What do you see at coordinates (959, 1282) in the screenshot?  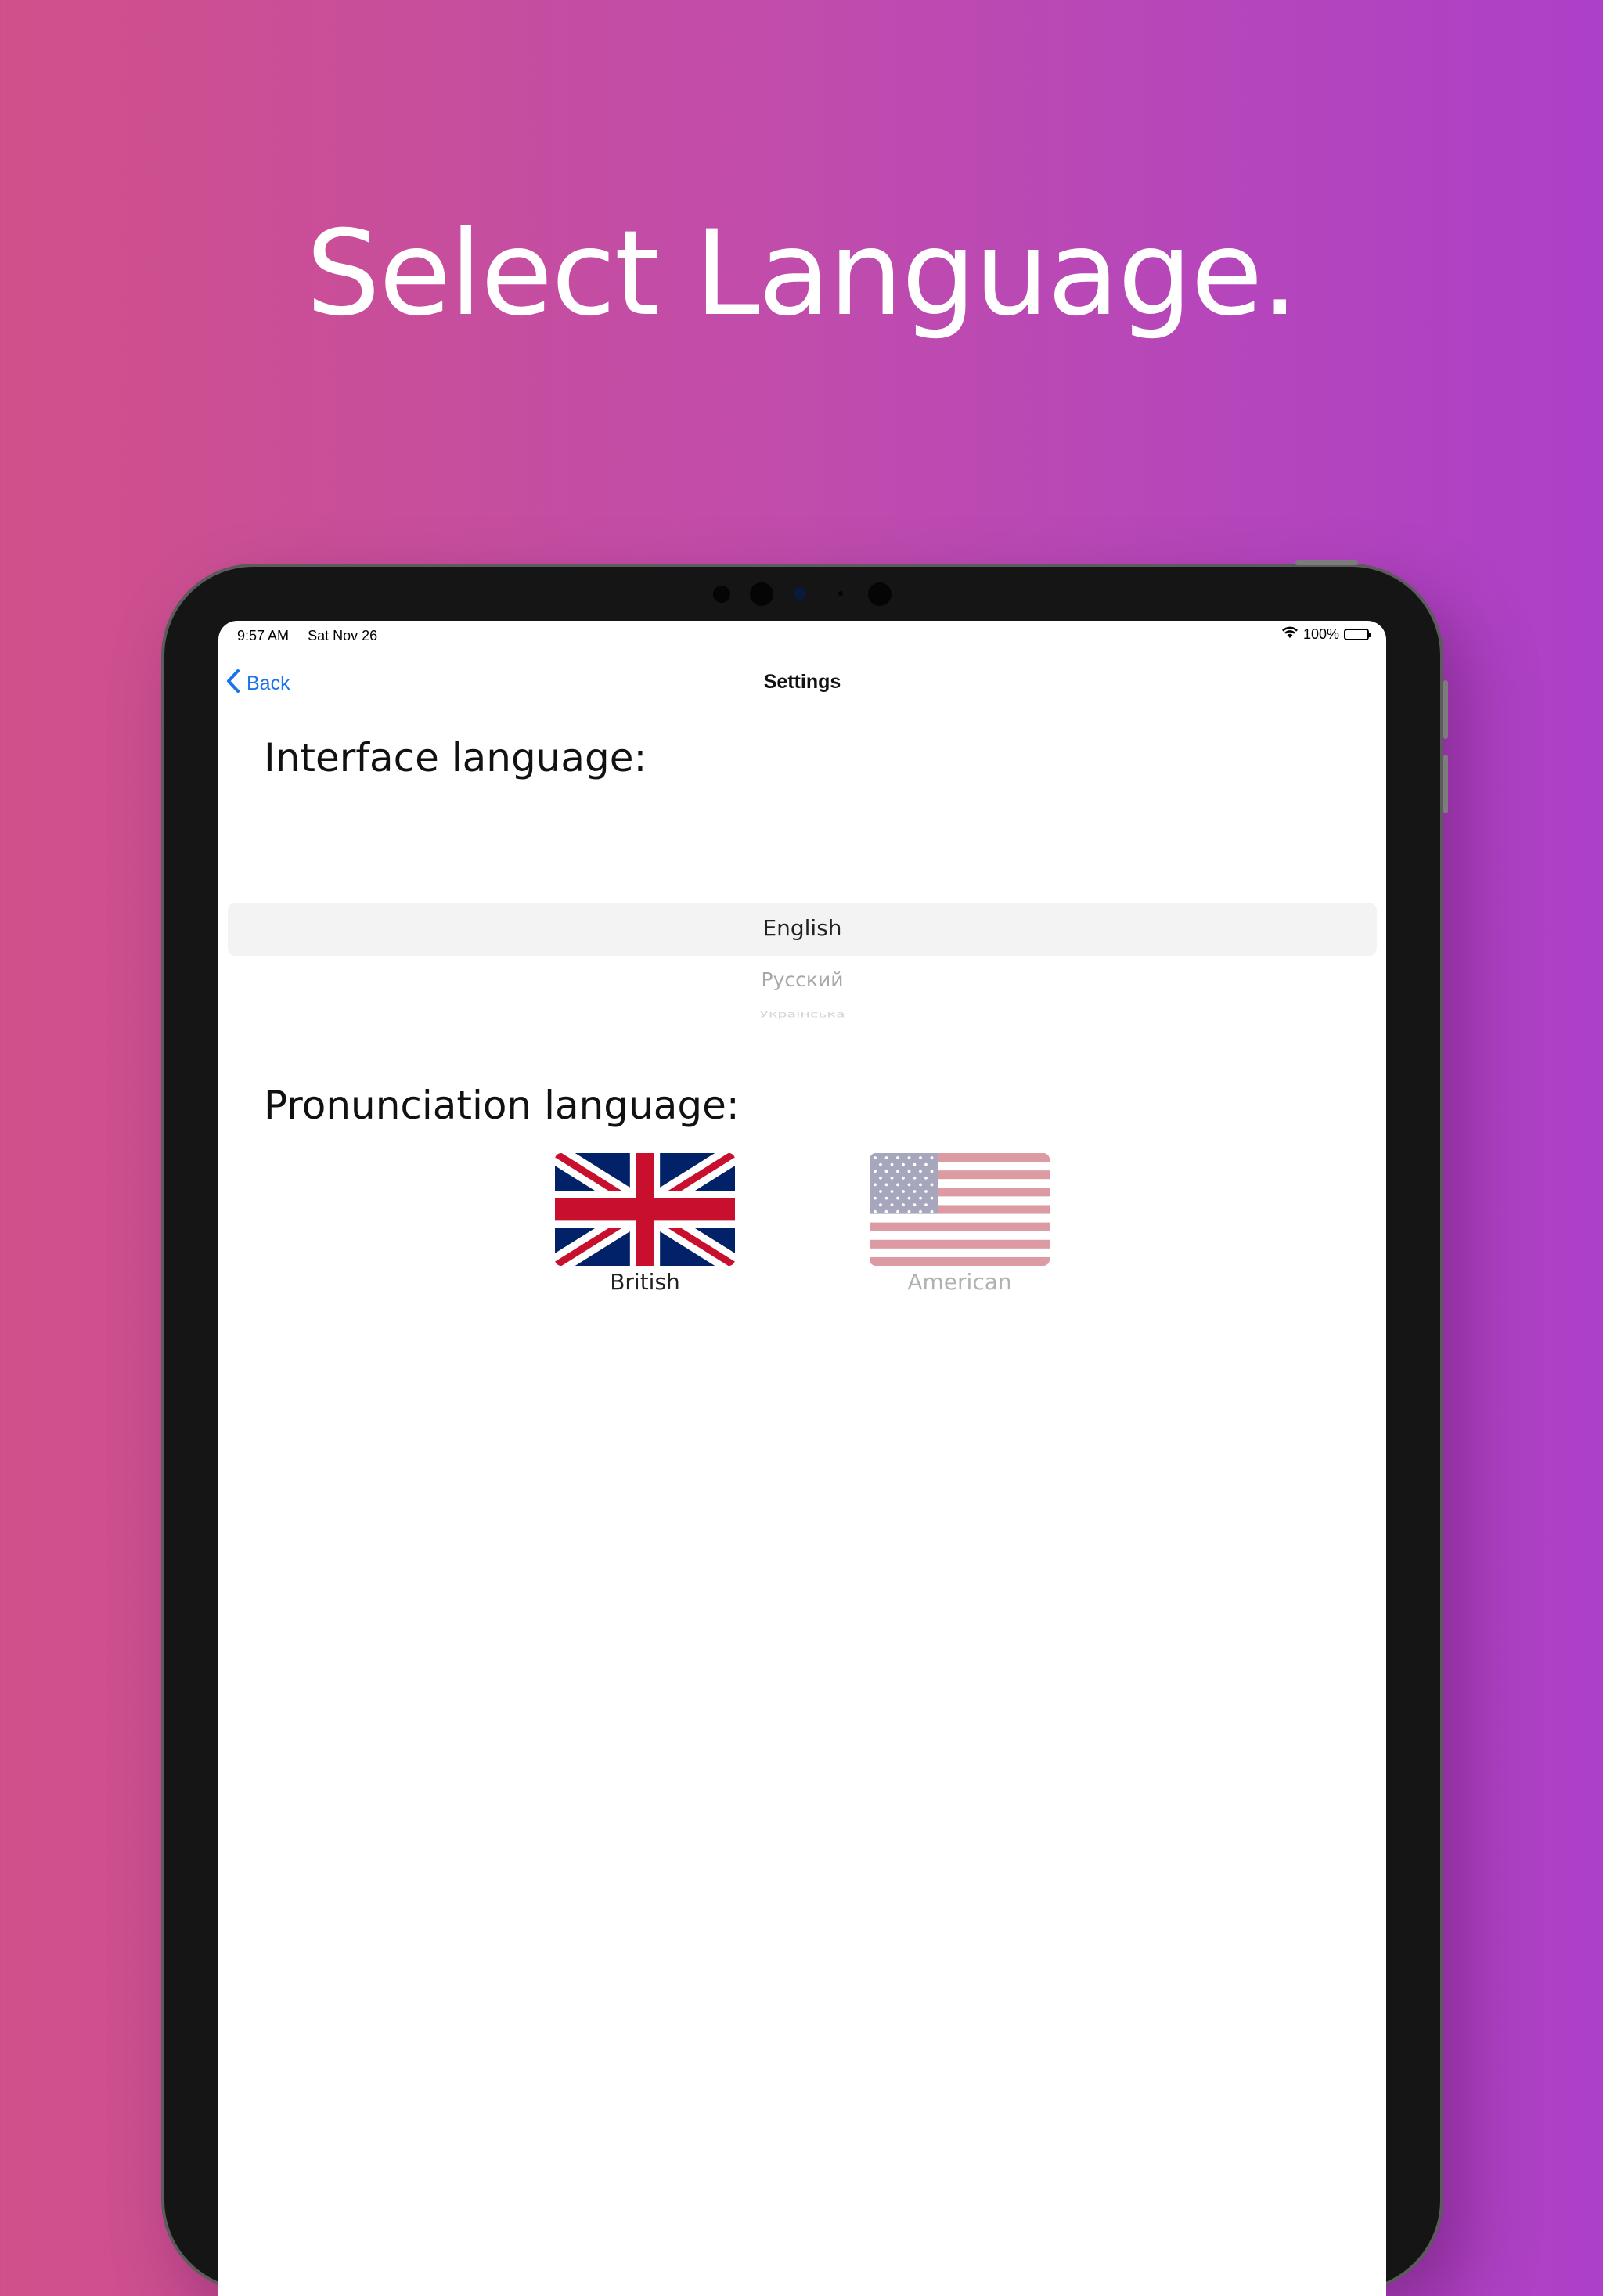 I see `american-label: American` at bounding box center [959, 1282].